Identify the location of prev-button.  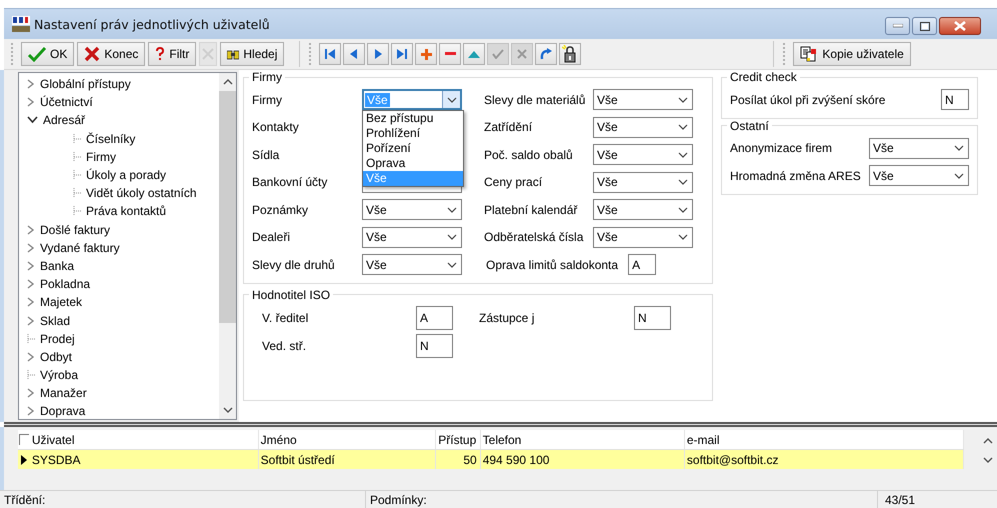
(354, 54).